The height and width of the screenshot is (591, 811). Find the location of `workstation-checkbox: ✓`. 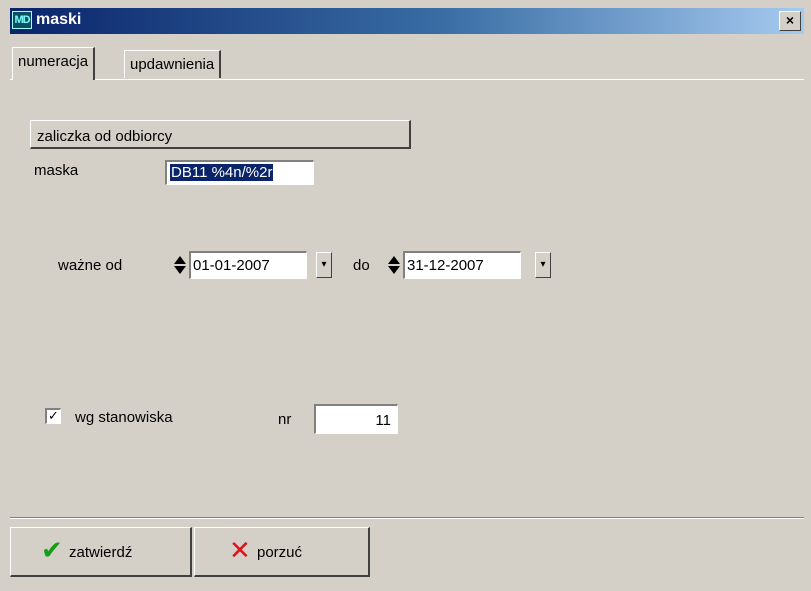

workstation-checkbox: ✓ is located at coordinates (53, 416).